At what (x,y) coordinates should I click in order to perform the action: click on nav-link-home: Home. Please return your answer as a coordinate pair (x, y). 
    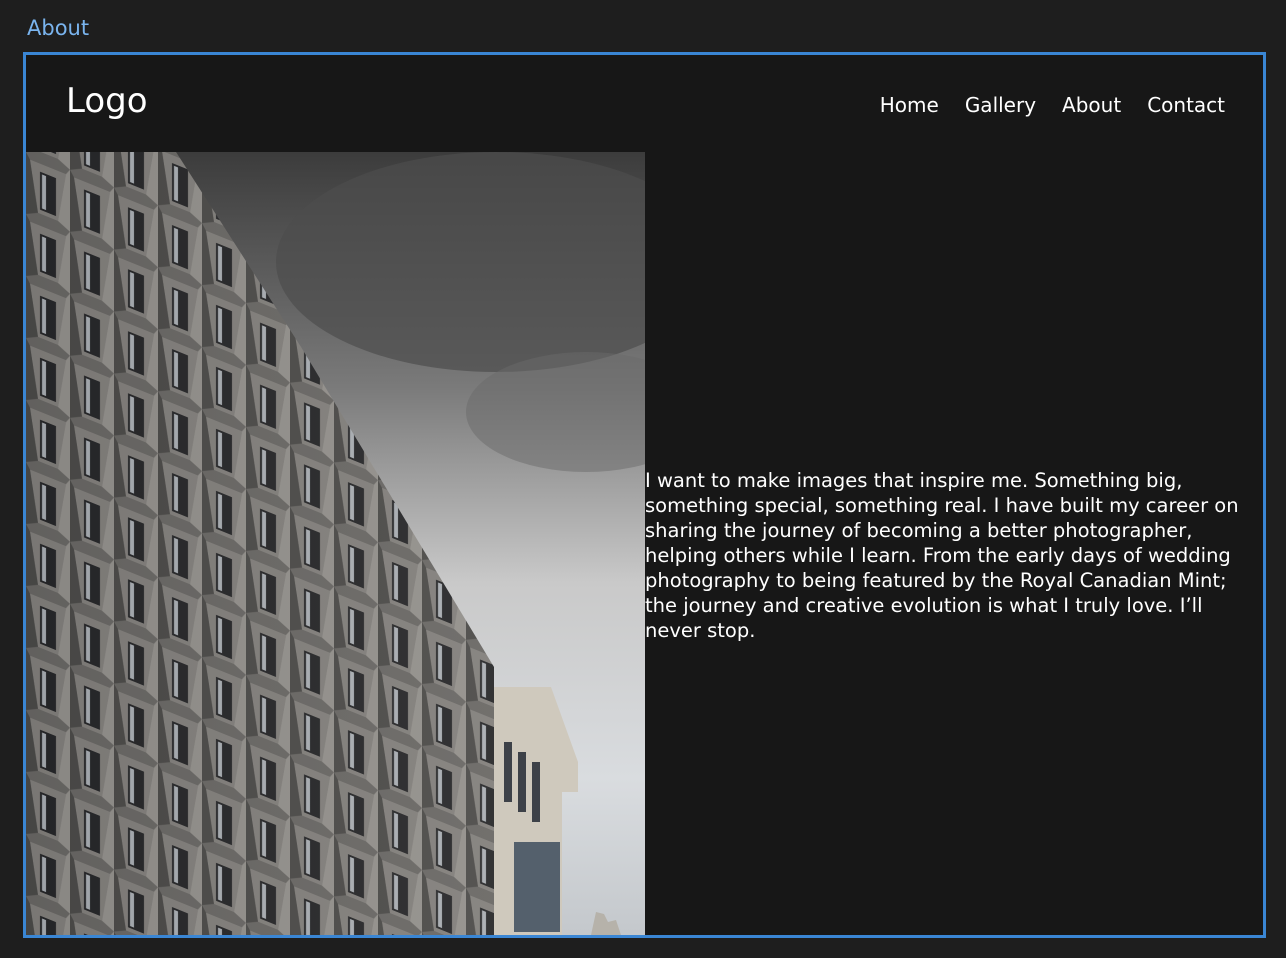
    Looking at the image, I should click on (909, 105).